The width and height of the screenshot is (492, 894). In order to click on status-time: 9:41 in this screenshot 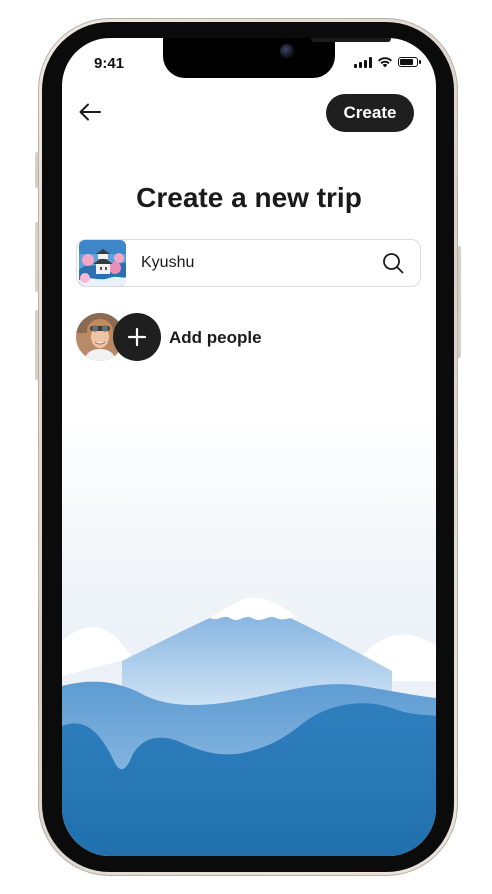, I will do `click(109, 63)`.